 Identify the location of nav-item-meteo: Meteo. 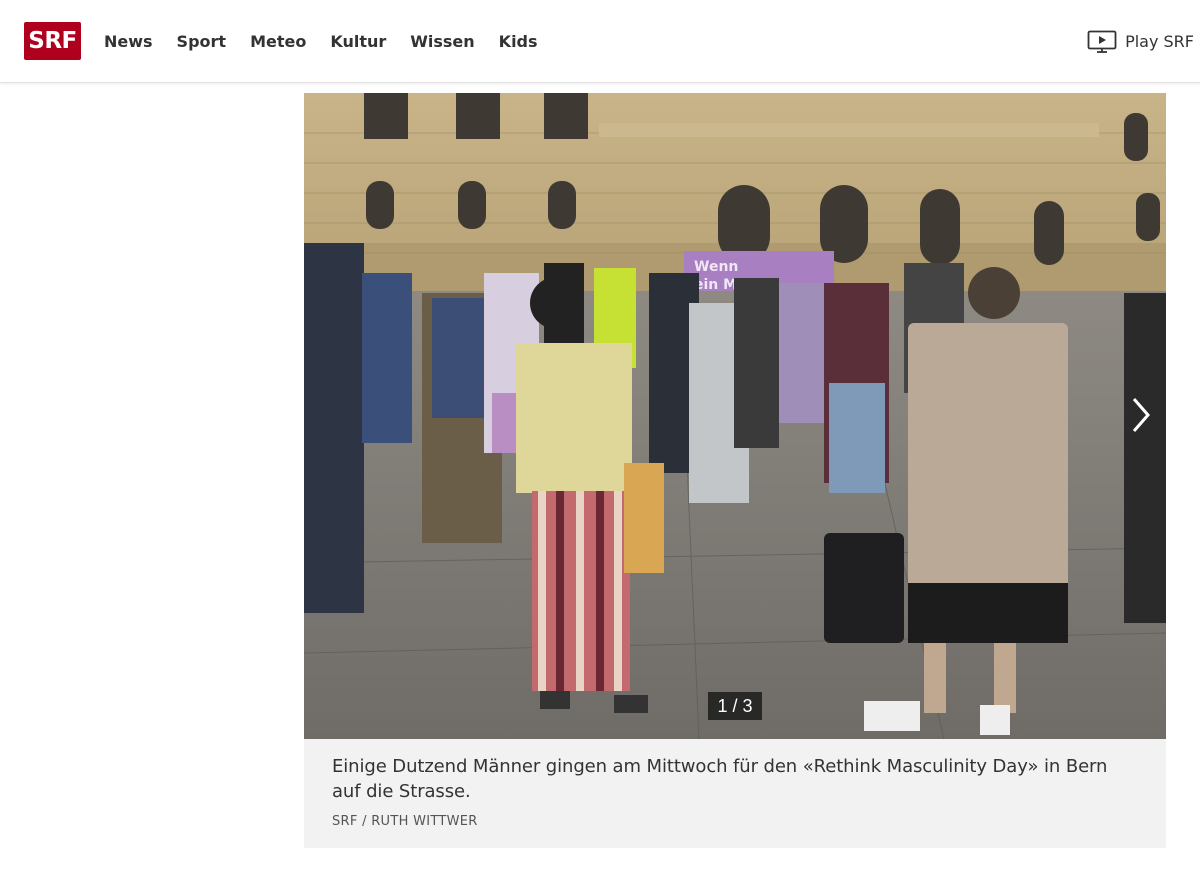
(278, 41).